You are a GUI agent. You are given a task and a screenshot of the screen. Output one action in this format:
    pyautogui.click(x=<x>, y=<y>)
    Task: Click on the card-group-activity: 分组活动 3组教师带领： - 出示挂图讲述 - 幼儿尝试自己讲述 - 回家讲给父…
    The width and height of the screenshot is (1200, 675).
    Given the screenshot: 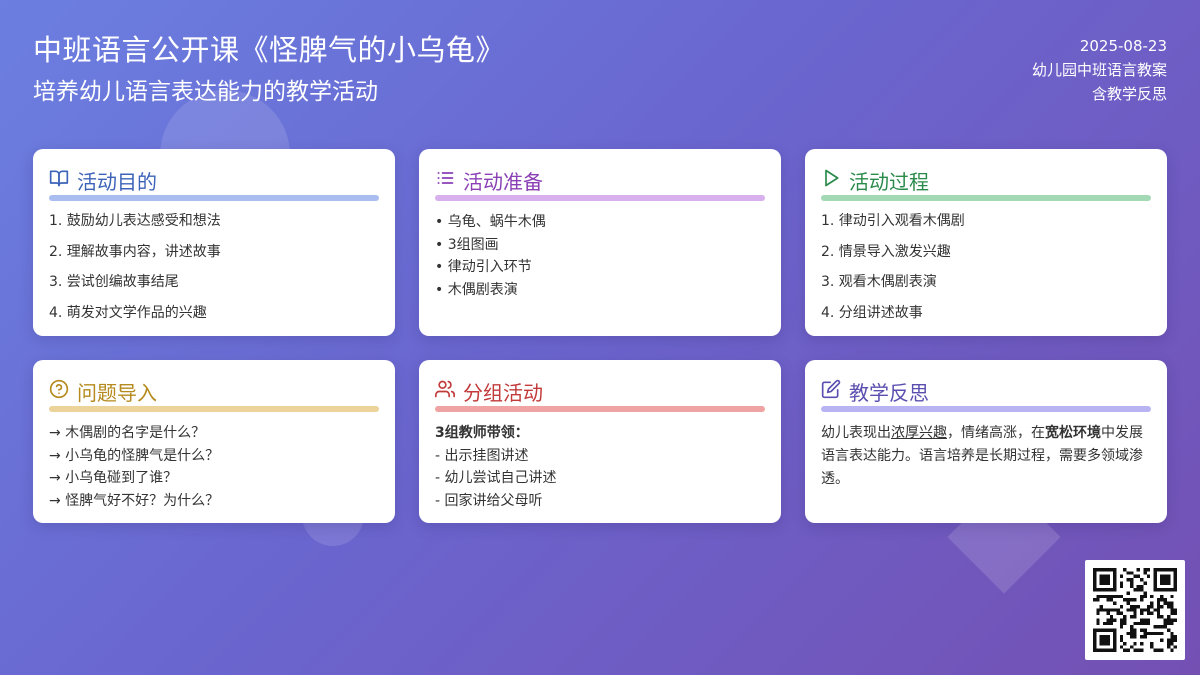 What is the action you would take?
    pyautogui.click(x=600, y=441)
    